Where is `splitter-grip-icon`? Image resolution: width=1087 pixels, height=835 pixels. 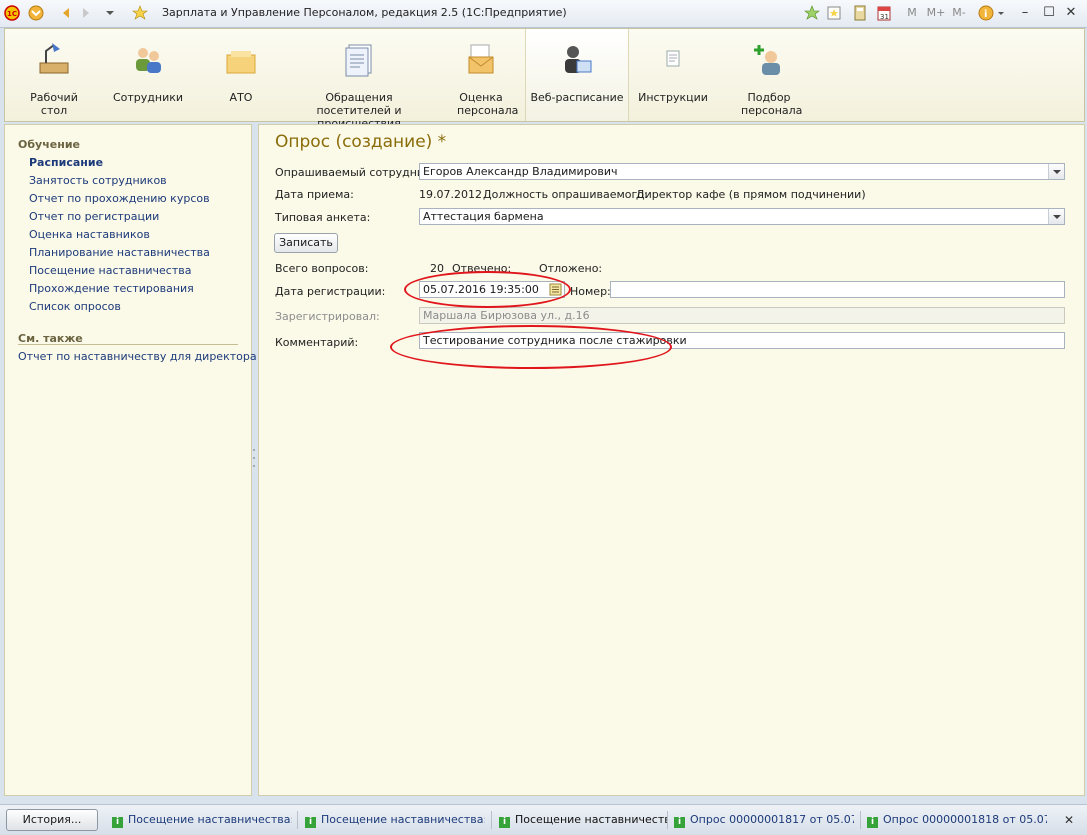 splitter-grip-icon is located at coordinates (254, 458).